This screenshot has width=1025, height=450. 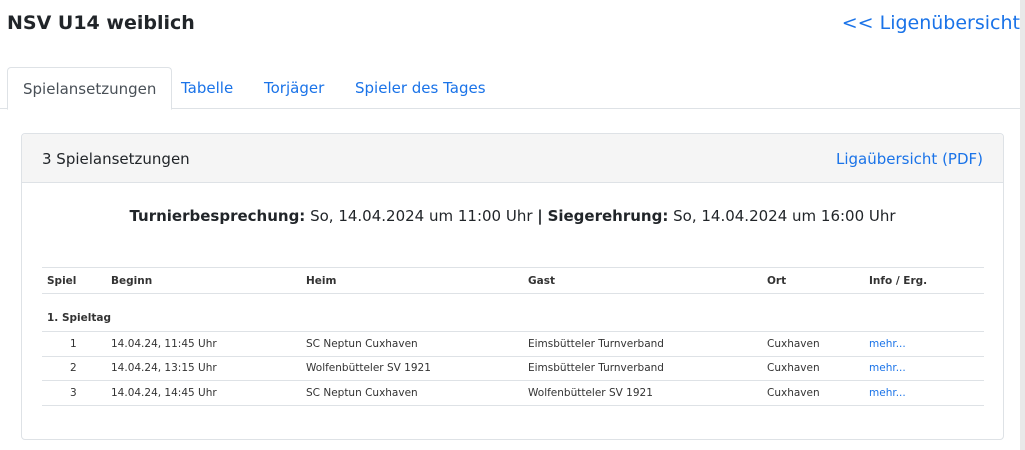 What do you see at coordinates (74, 280) in the screenshot?
I see `col-header-spiel: Spiel` at bounding box center [74, 280].